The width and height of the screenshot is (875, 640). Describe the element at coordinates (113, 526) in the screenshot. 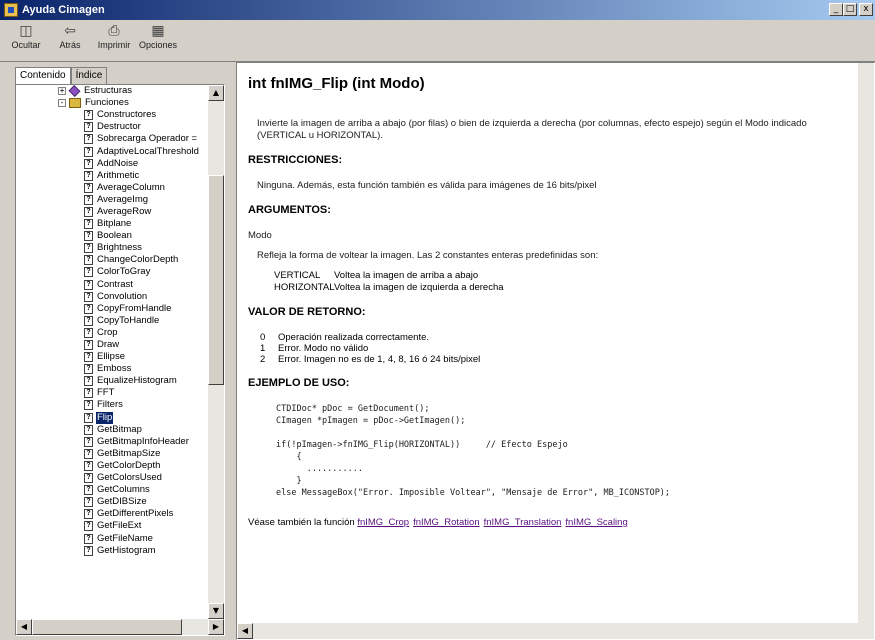

I see `tree-item: ? GetFileExt` at that location.